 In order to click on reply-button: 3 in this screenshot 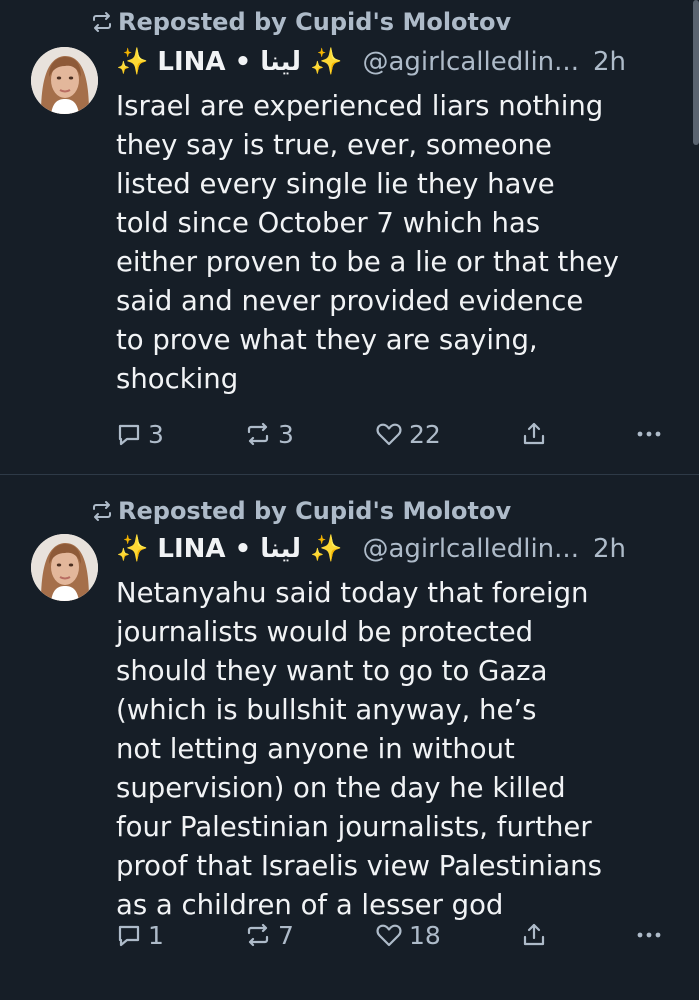, I will do `click(140, 434)`.